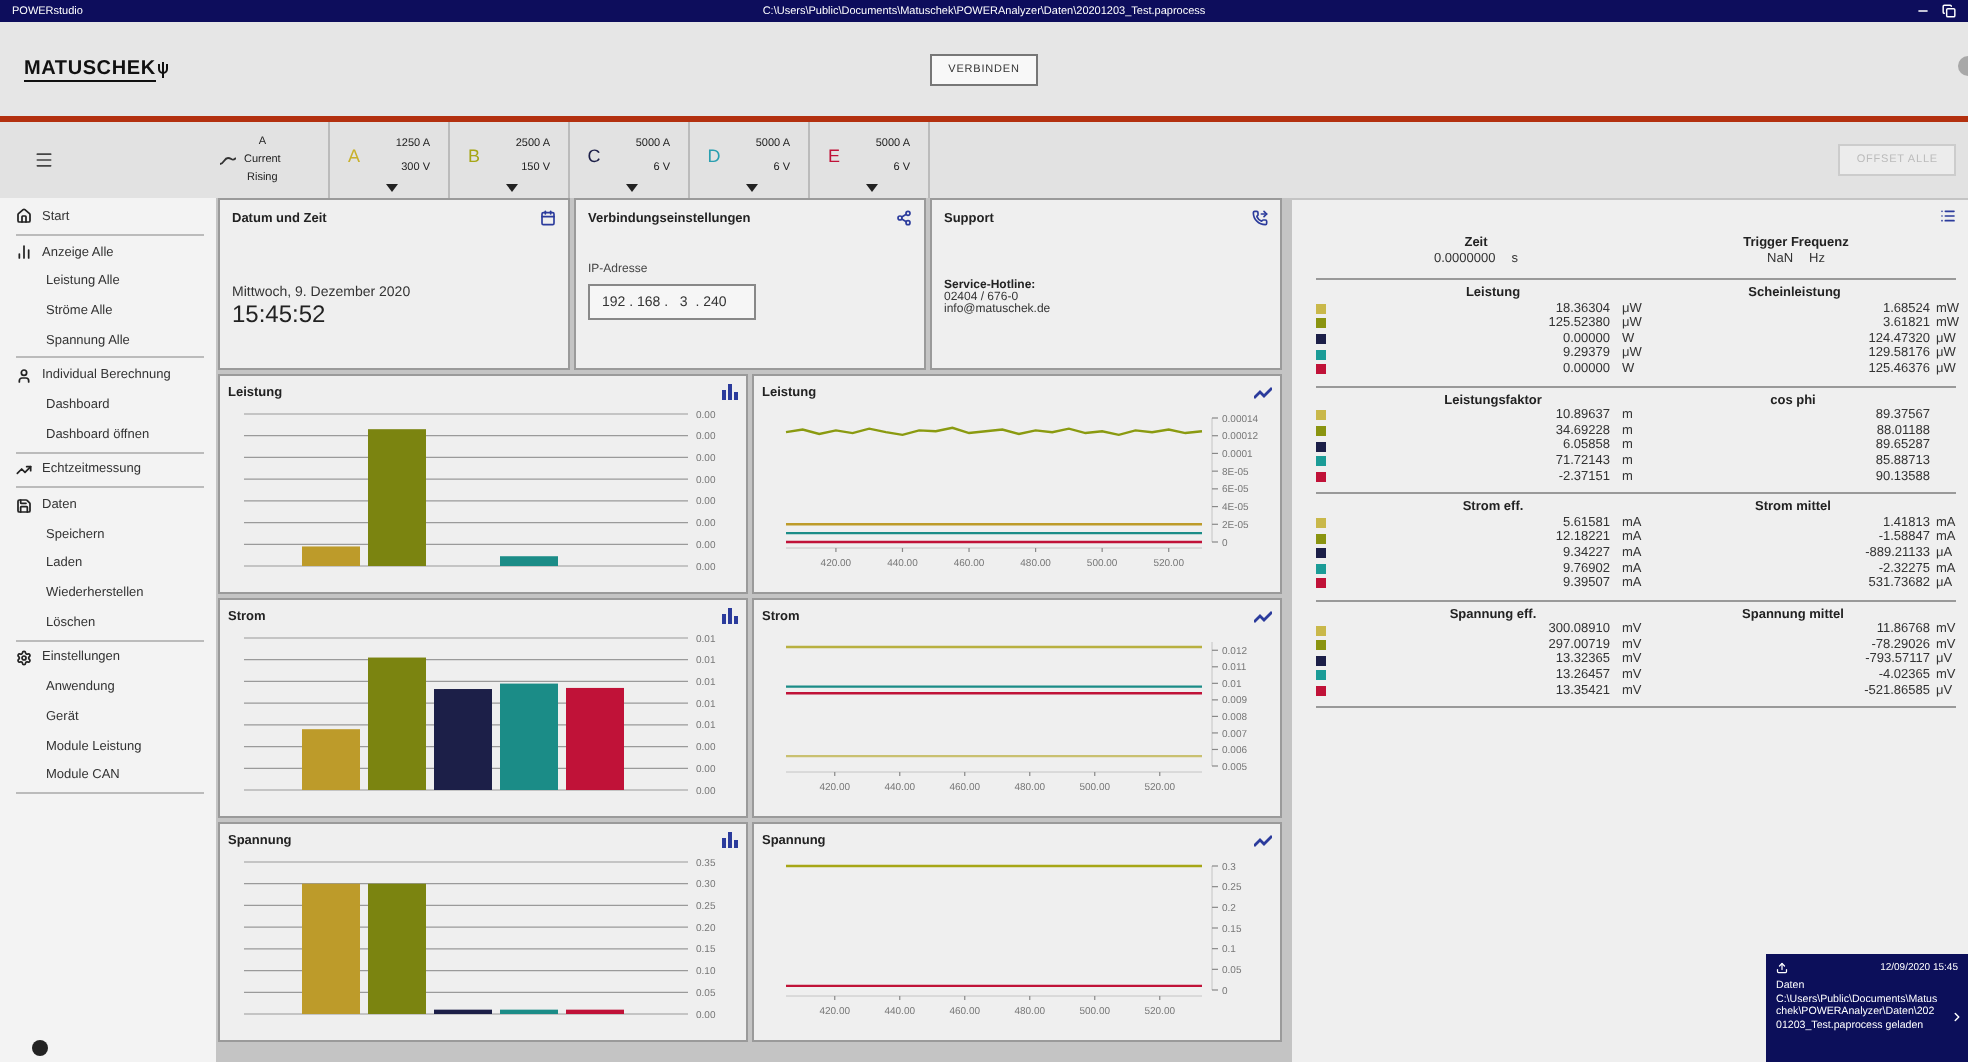 The width and height of the screenshot is (1968, 1062). I want to click on channel-letter: A, so click(353, 155).